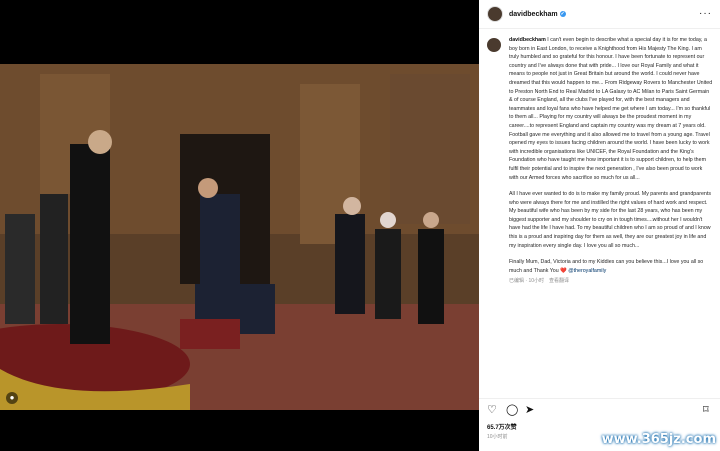 The image size is (720, 451). Describe the element at coordinates (492, 410) in the screenshot. I see `like-icon: ♡` at that location.